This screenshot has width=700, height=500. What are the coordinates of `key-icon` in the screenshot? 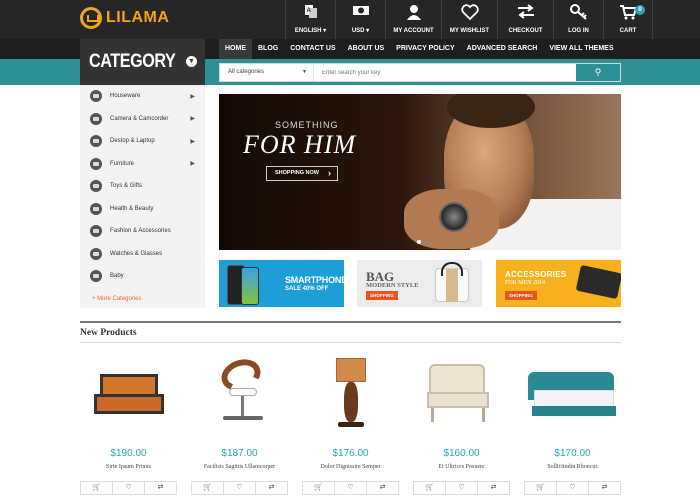 It's located at (578, 12).